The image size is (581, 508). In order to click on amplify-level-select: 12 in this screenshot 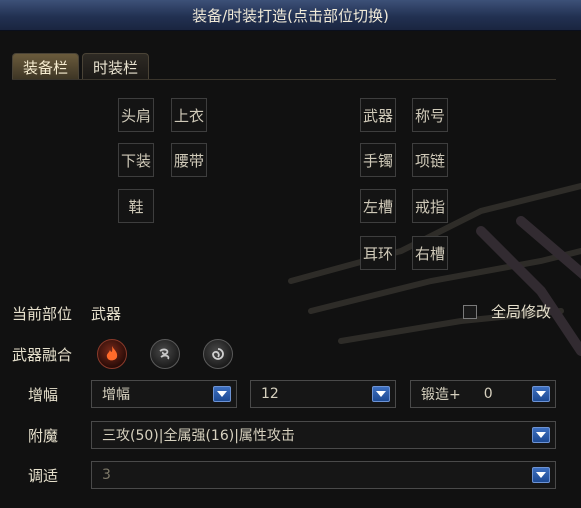, I will do `click(323, 394)`.